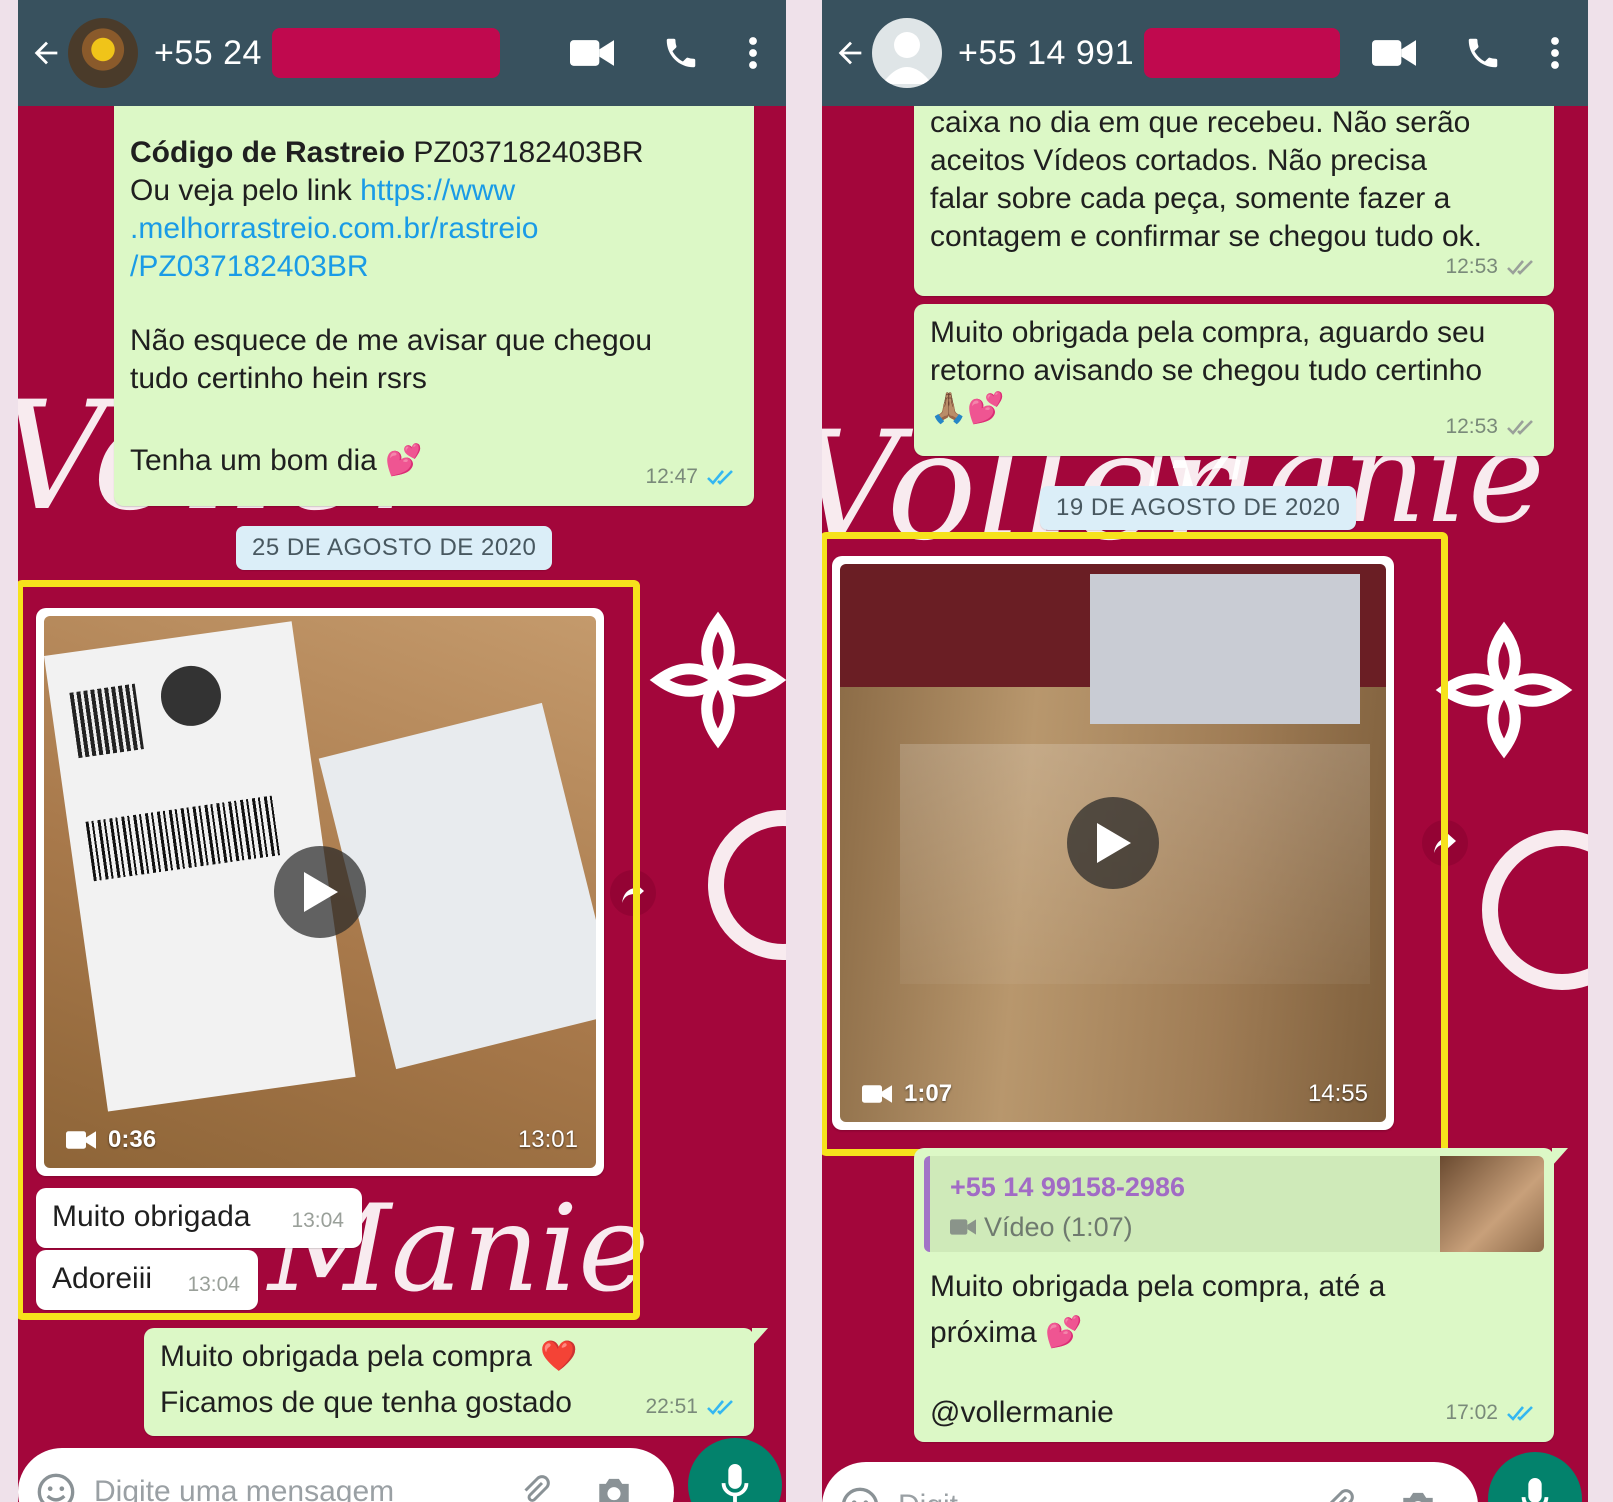 The image size is (1613, 1502). What do you see at coordinates (437, 190) in the screenshot?
I see `tracking-link: https://www` at bounding box center [437, 190].